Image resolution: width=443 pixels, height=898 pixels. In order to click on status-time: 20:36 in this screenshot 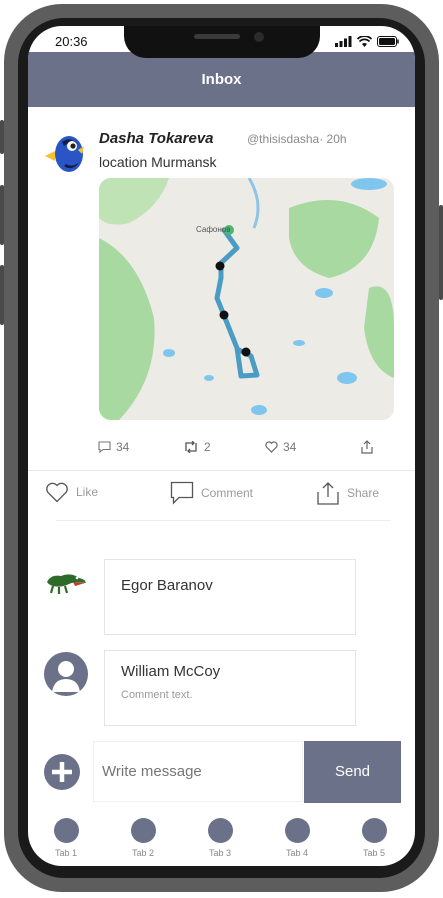, I will do `click(71, 41)`.